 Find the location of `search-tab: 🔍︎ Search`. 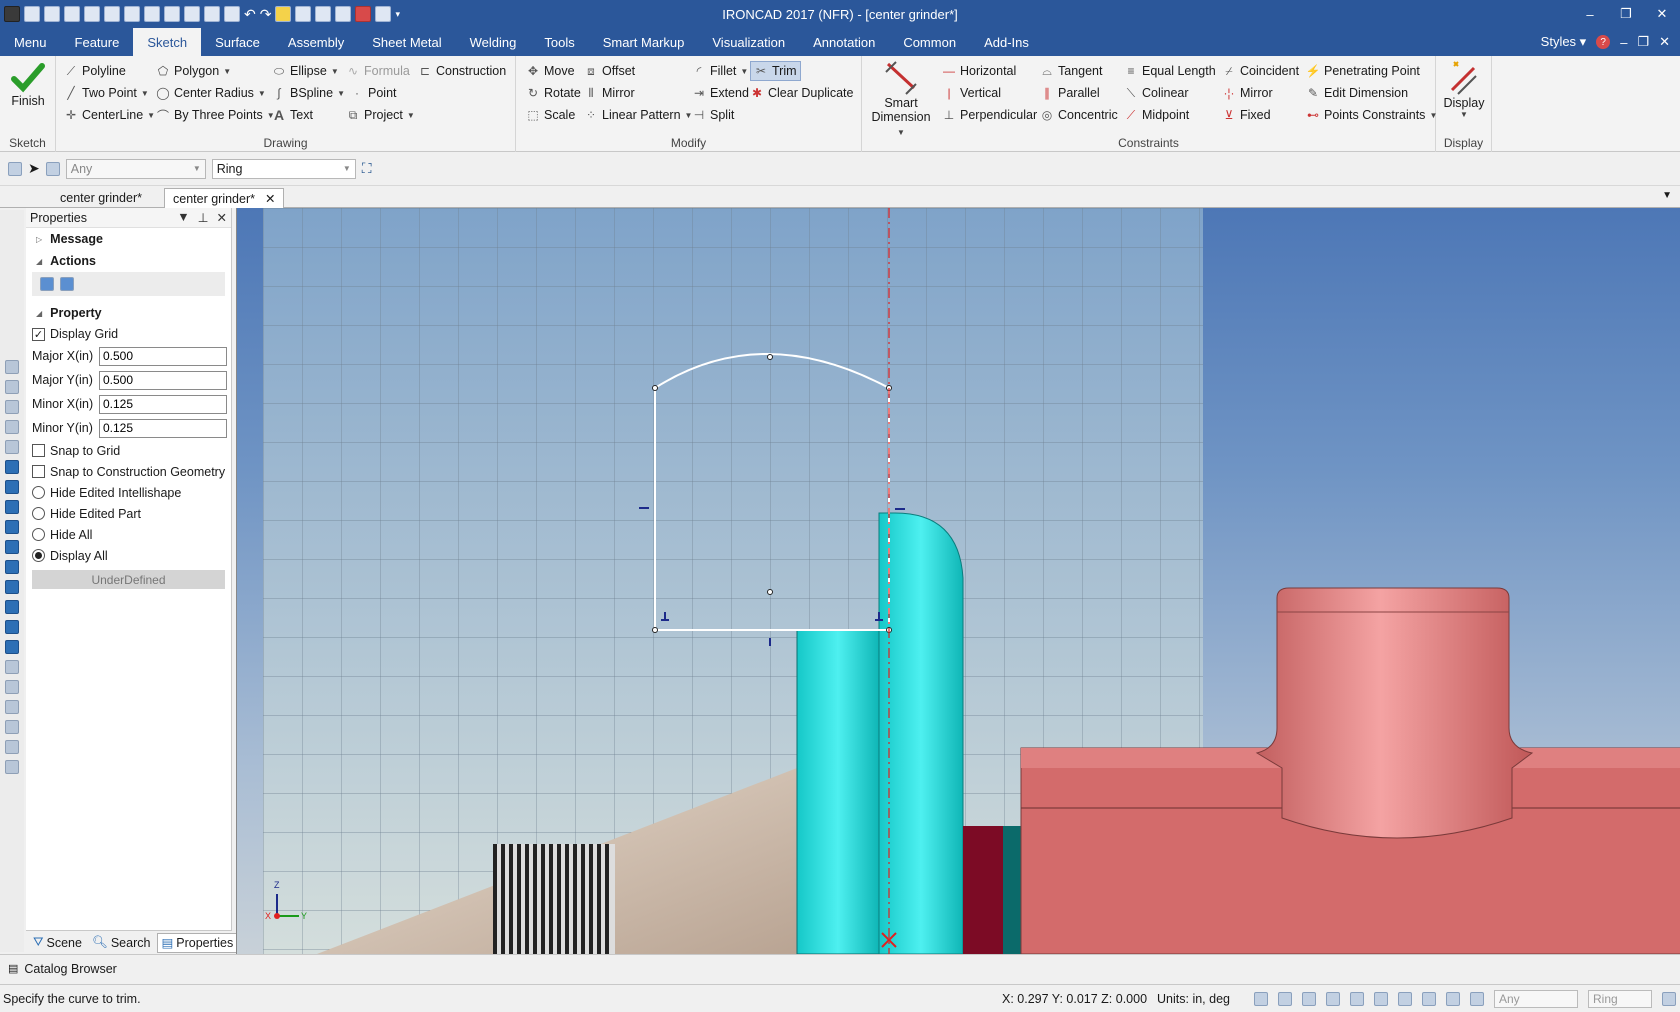

search-tab: 🔍︎ Search is located at coordinates (121, 943).